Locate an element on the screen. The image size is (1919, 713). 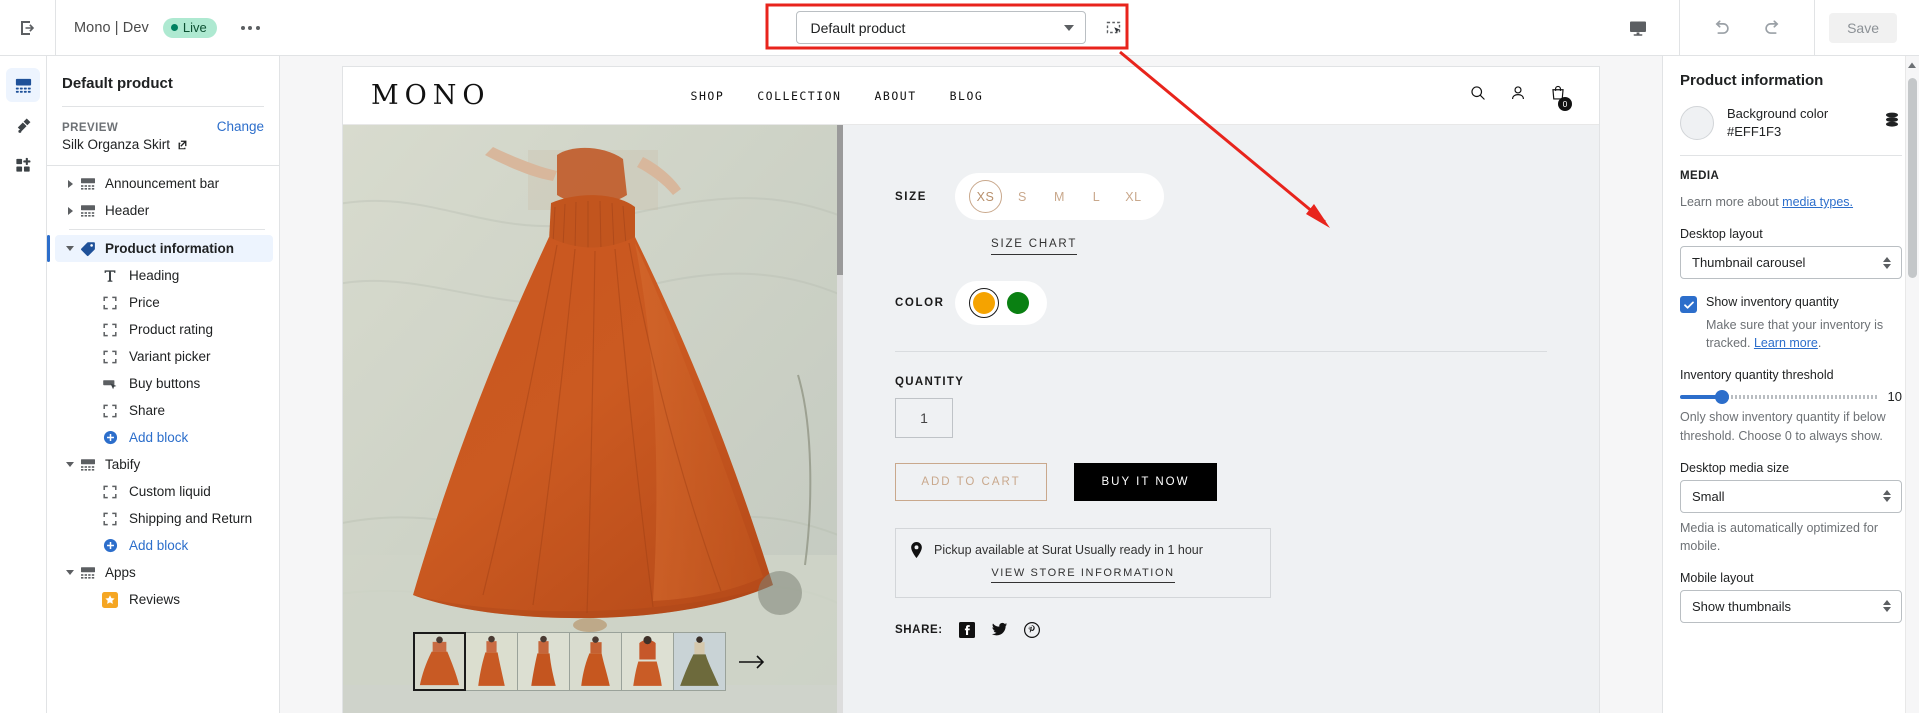
rail-item-theme-settings is located at coordinates (23, 125).